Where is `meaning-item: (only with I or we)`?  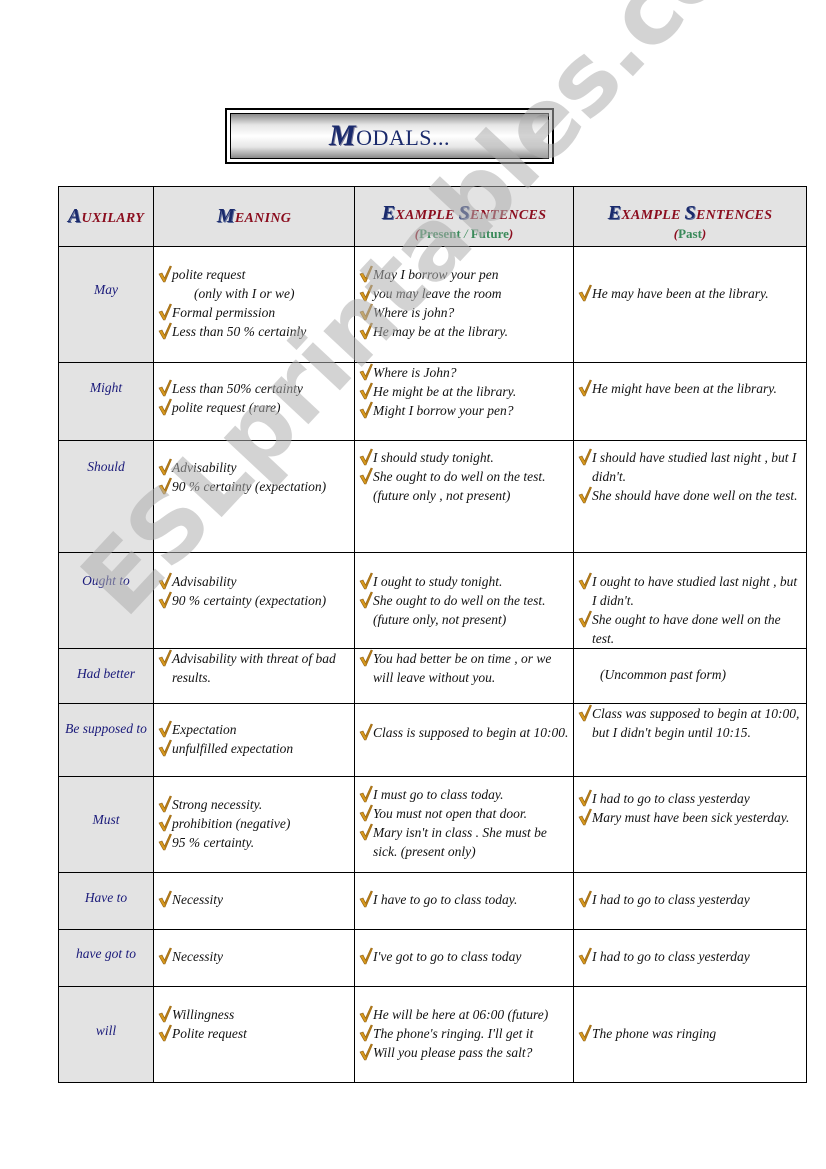
meaning-item: (only with I or we) is located at coordinates (252, 293).